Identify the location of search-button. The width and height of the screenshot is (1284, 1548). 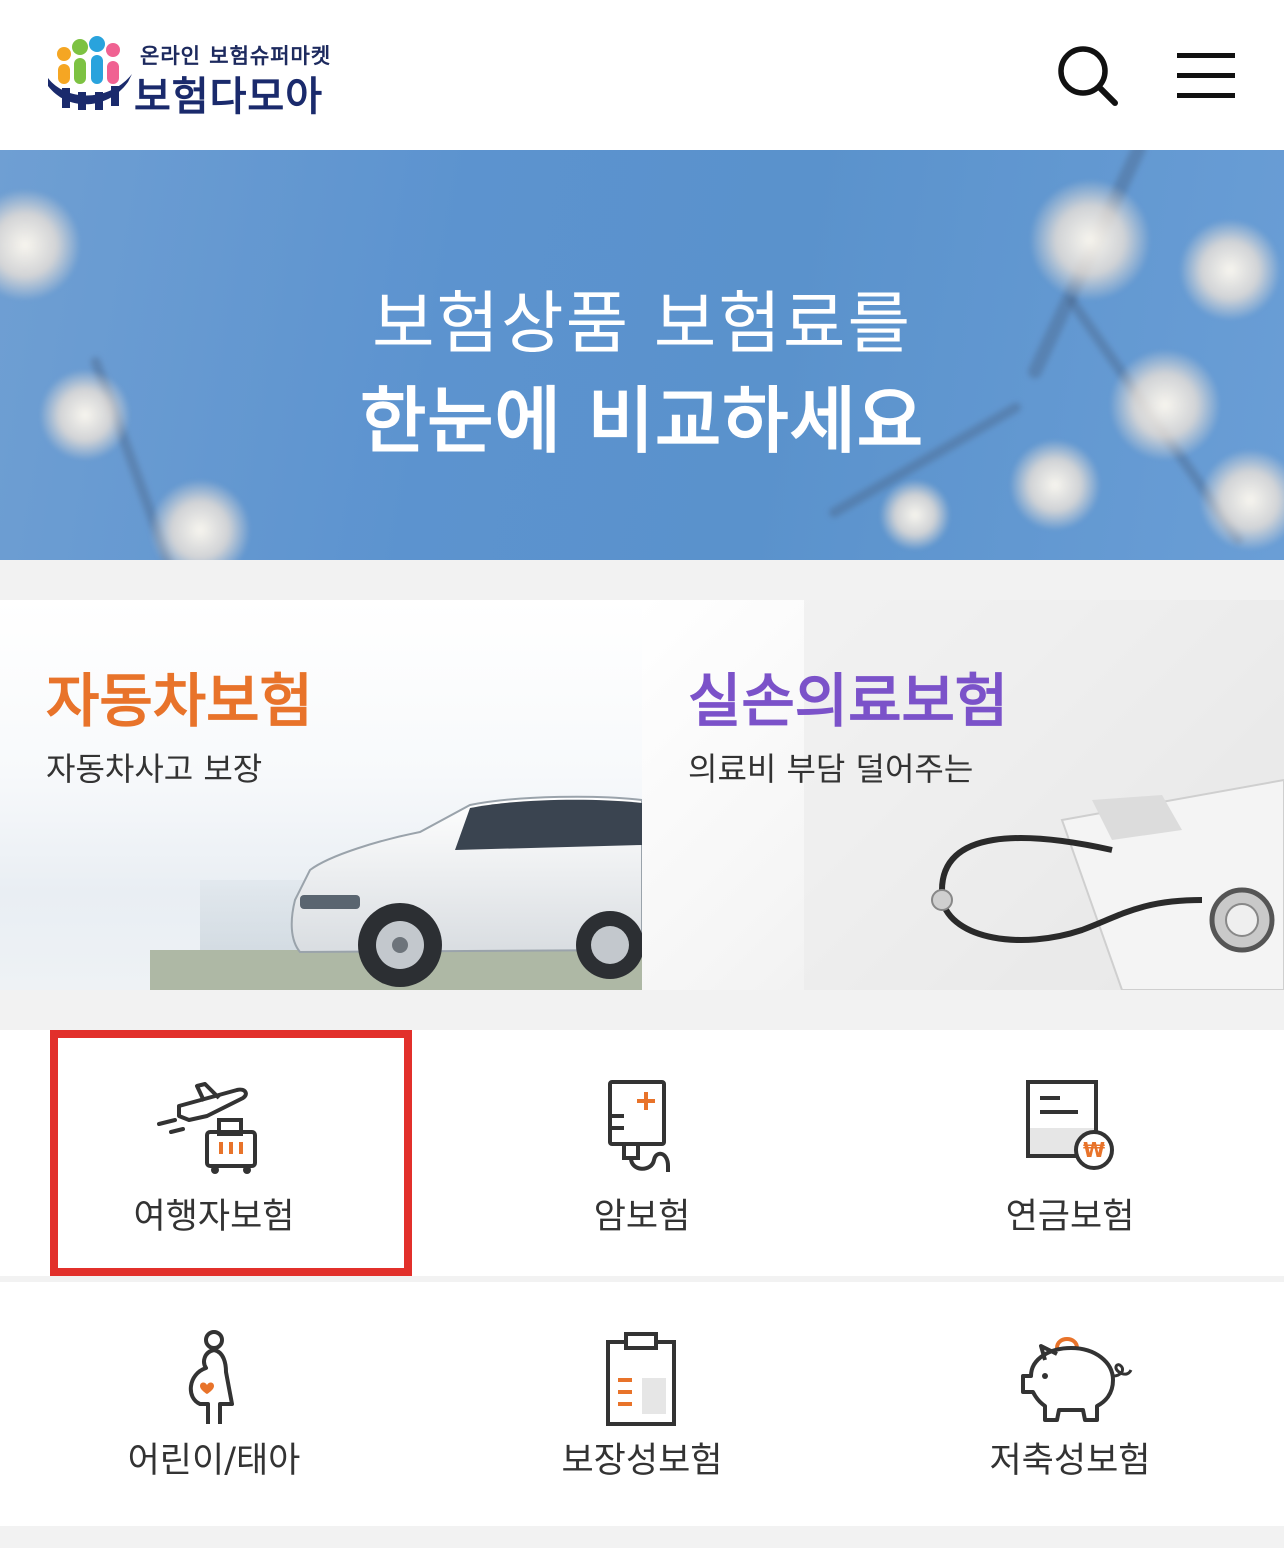
(1088, 76).